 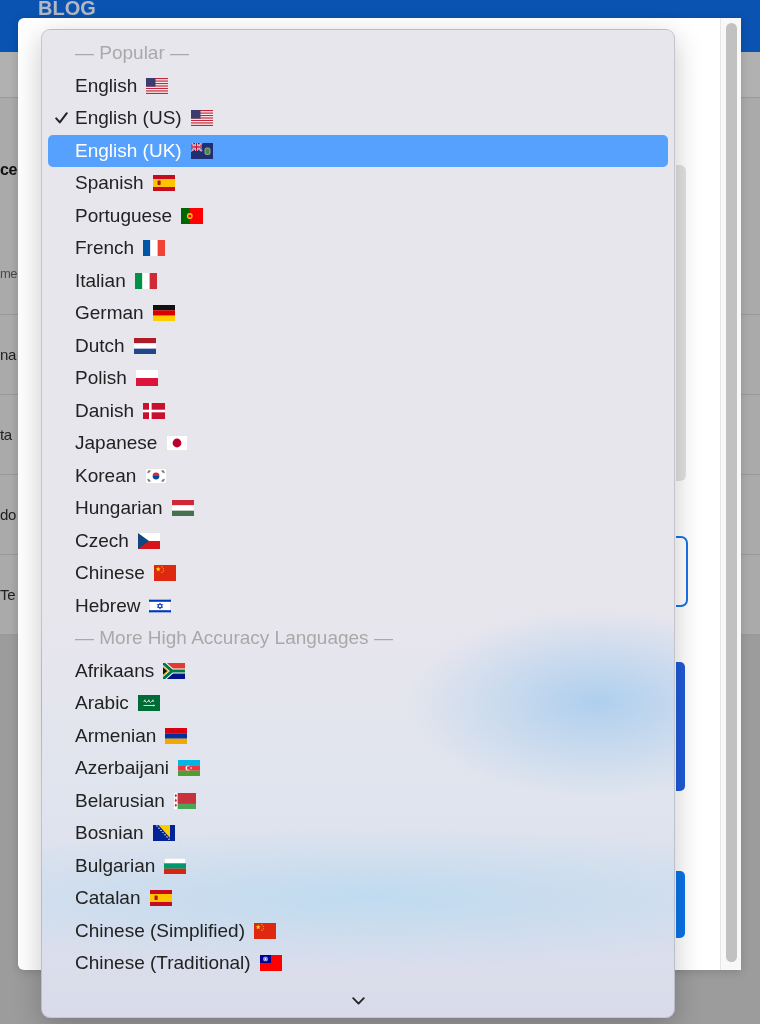 I want to click on chevron-down-icon, so click(x=358, y=1001).